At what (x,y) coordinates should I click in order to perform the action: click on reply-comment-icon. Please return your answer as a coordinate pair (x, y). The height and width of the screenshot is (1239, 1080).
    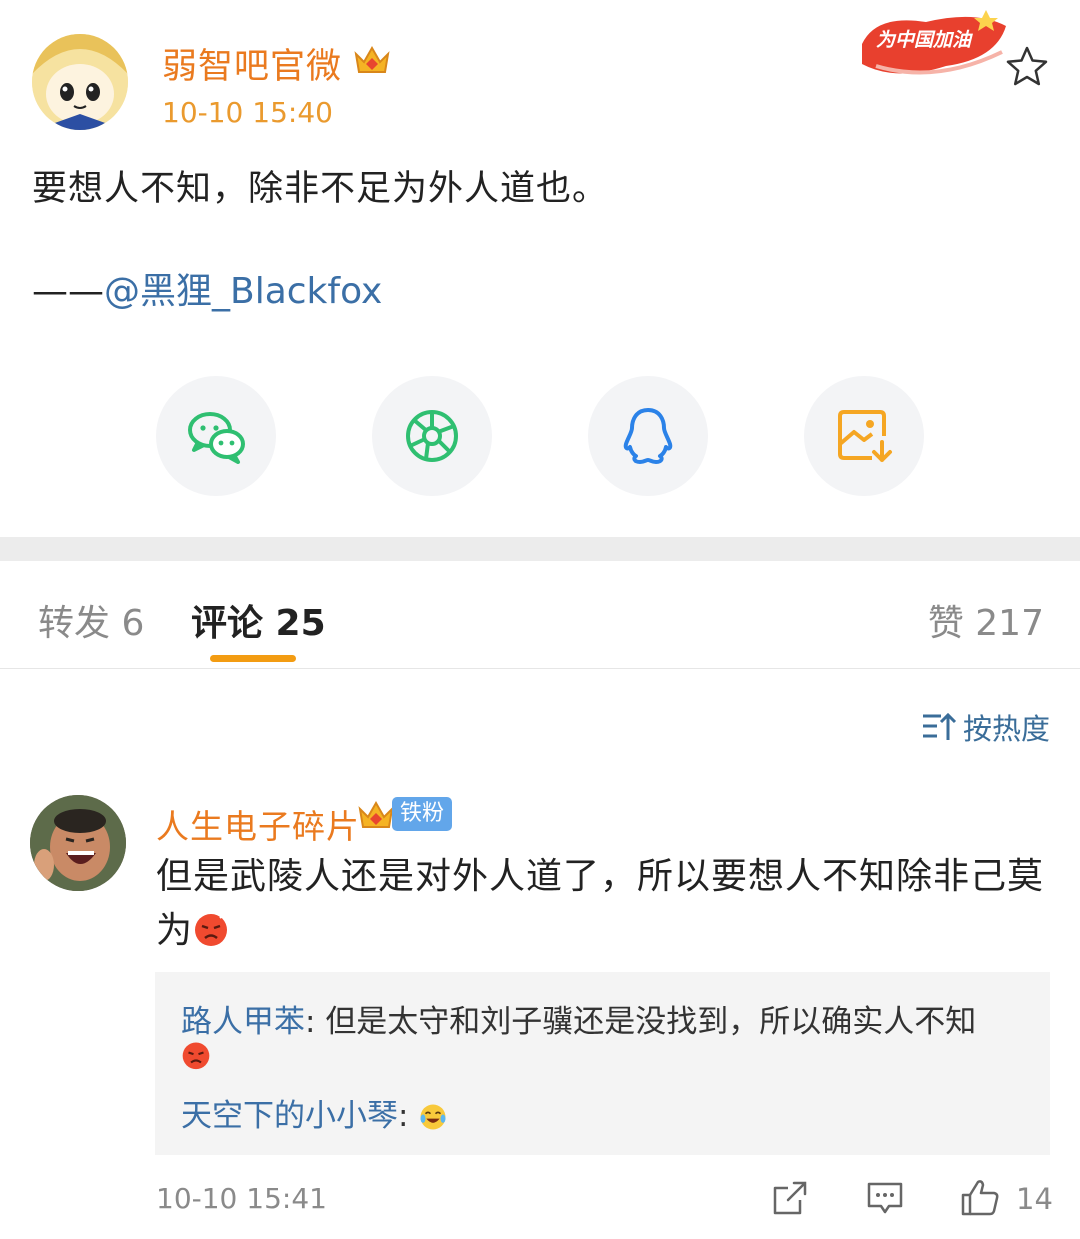
    Looking at the image, I should click on (885, 1198).